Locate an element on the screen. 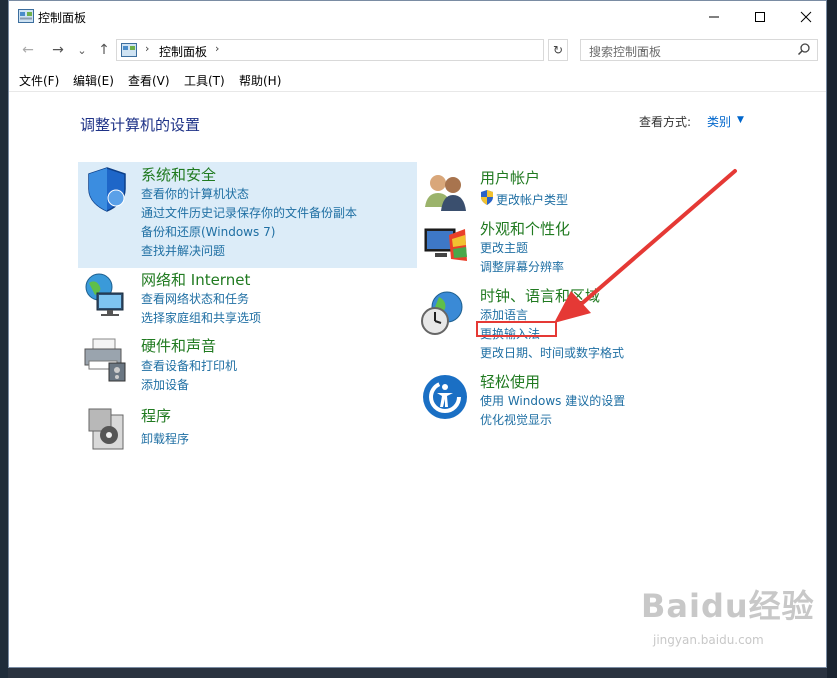 The image size is (837, 678). uac-shield-icon is located at coordinates (487, 197).